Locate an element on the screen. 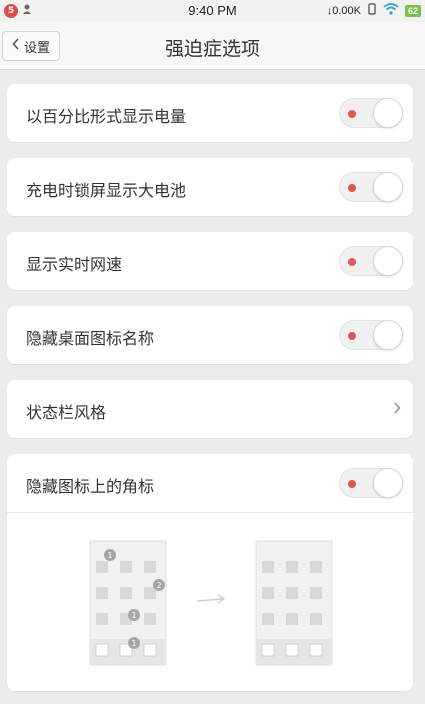 This screenshot has width=425, height=704. setting-charging-big-battery: 充电时锁屏显示大电池 is located at coordinates (210, 187).